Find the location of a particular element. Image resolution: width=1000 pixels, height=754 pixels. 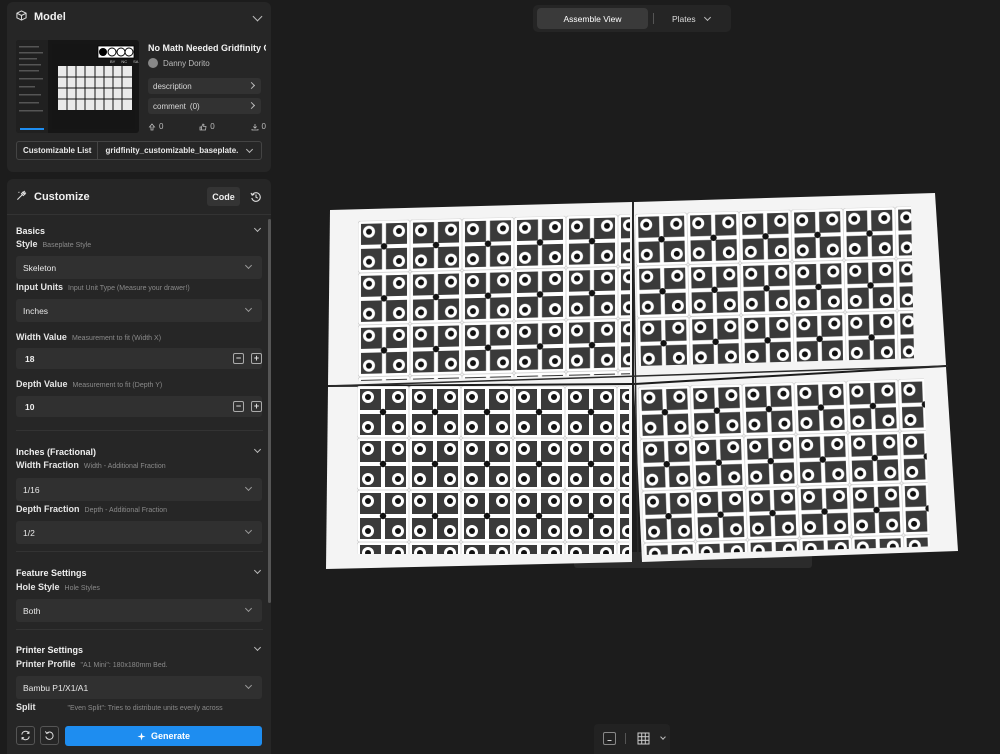

assemble-view-tab: Assemble View is located at coordinates (592, 18).